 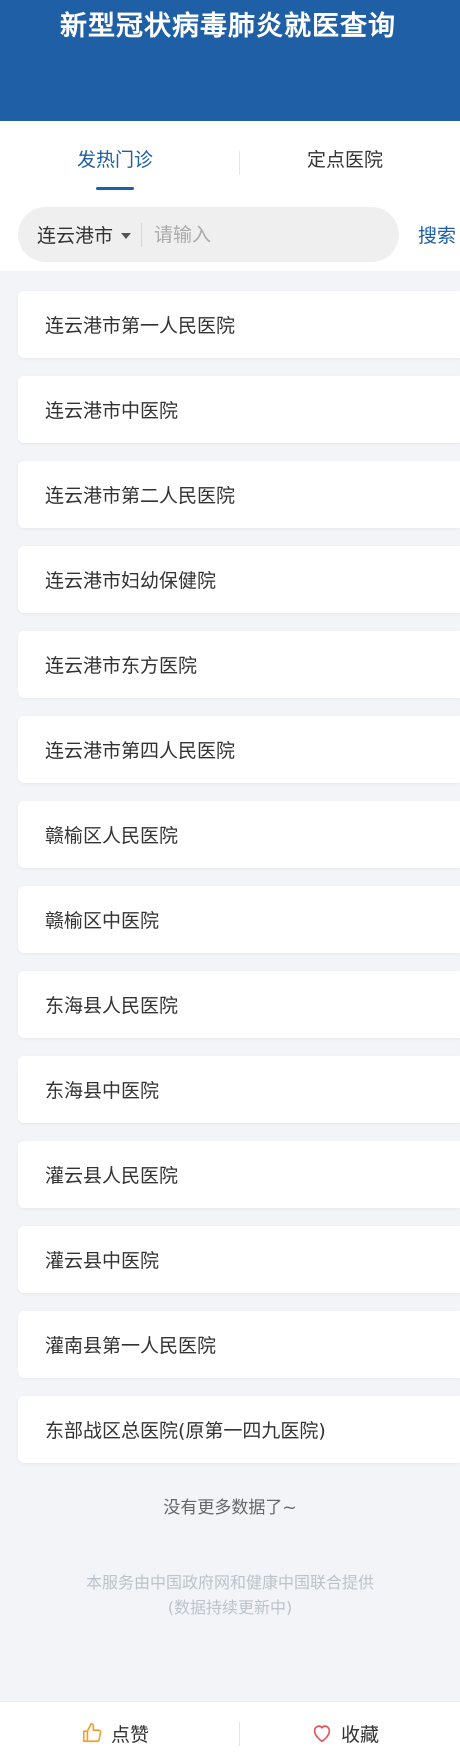 What do you see at coordinates (228, 26) in the screenshot?
I see `page-title: 新型冠状病毒肺炎就医查询` at bounding box center [228, 26].